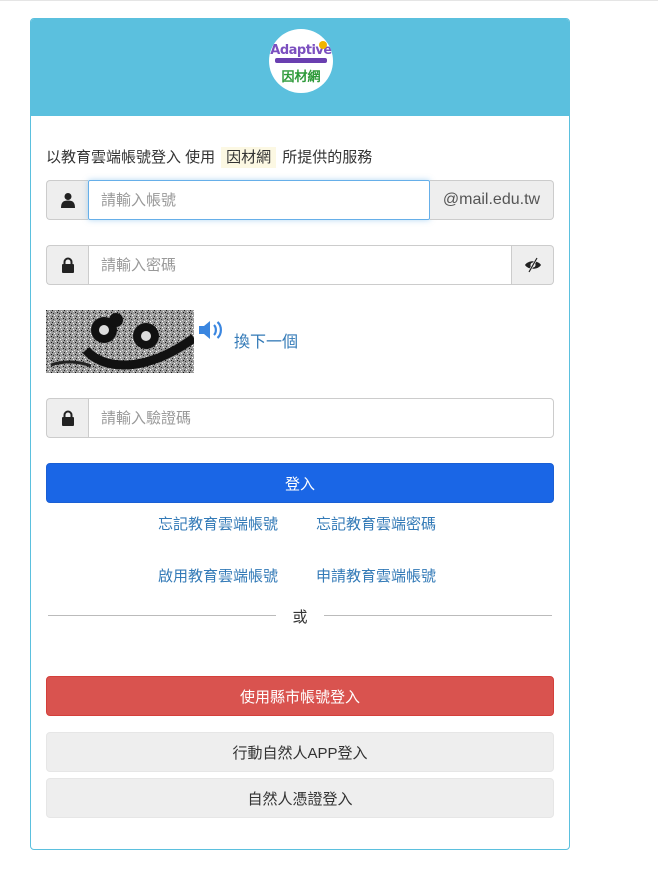 This screenshot has width=658, height=894. Describe the element at coordinates (323, 45) in the screenshot. I see `logo-bulb-icon` at that location.